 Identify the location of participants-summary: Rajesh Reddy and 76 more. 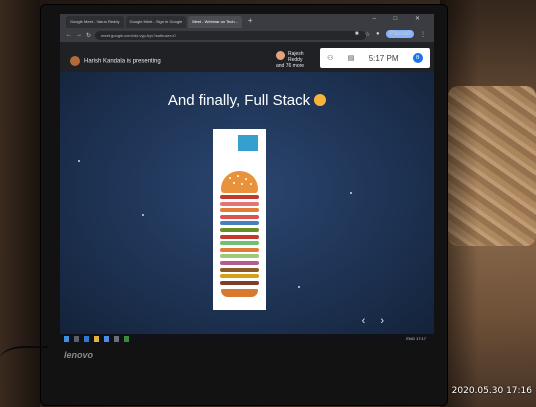
(291, 60).